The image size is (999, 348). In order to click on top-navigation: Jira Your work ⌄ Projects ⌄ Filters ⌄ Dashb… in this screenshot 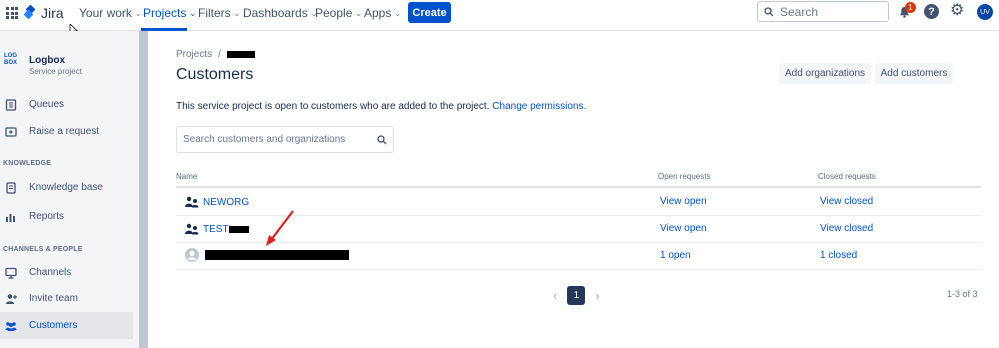, I will do `click(499, 15)`.